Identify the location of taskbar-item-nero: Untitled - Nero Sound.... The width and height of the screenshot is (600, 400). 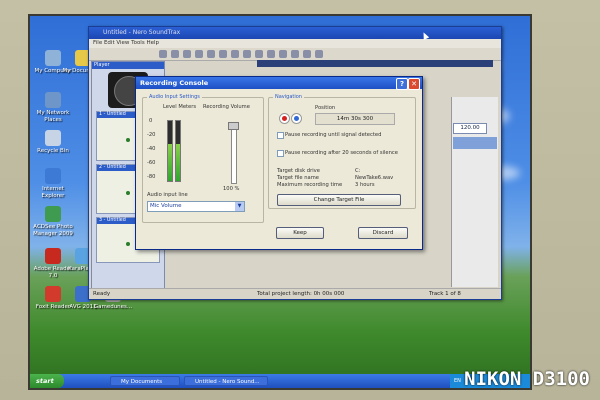
(226, 381).